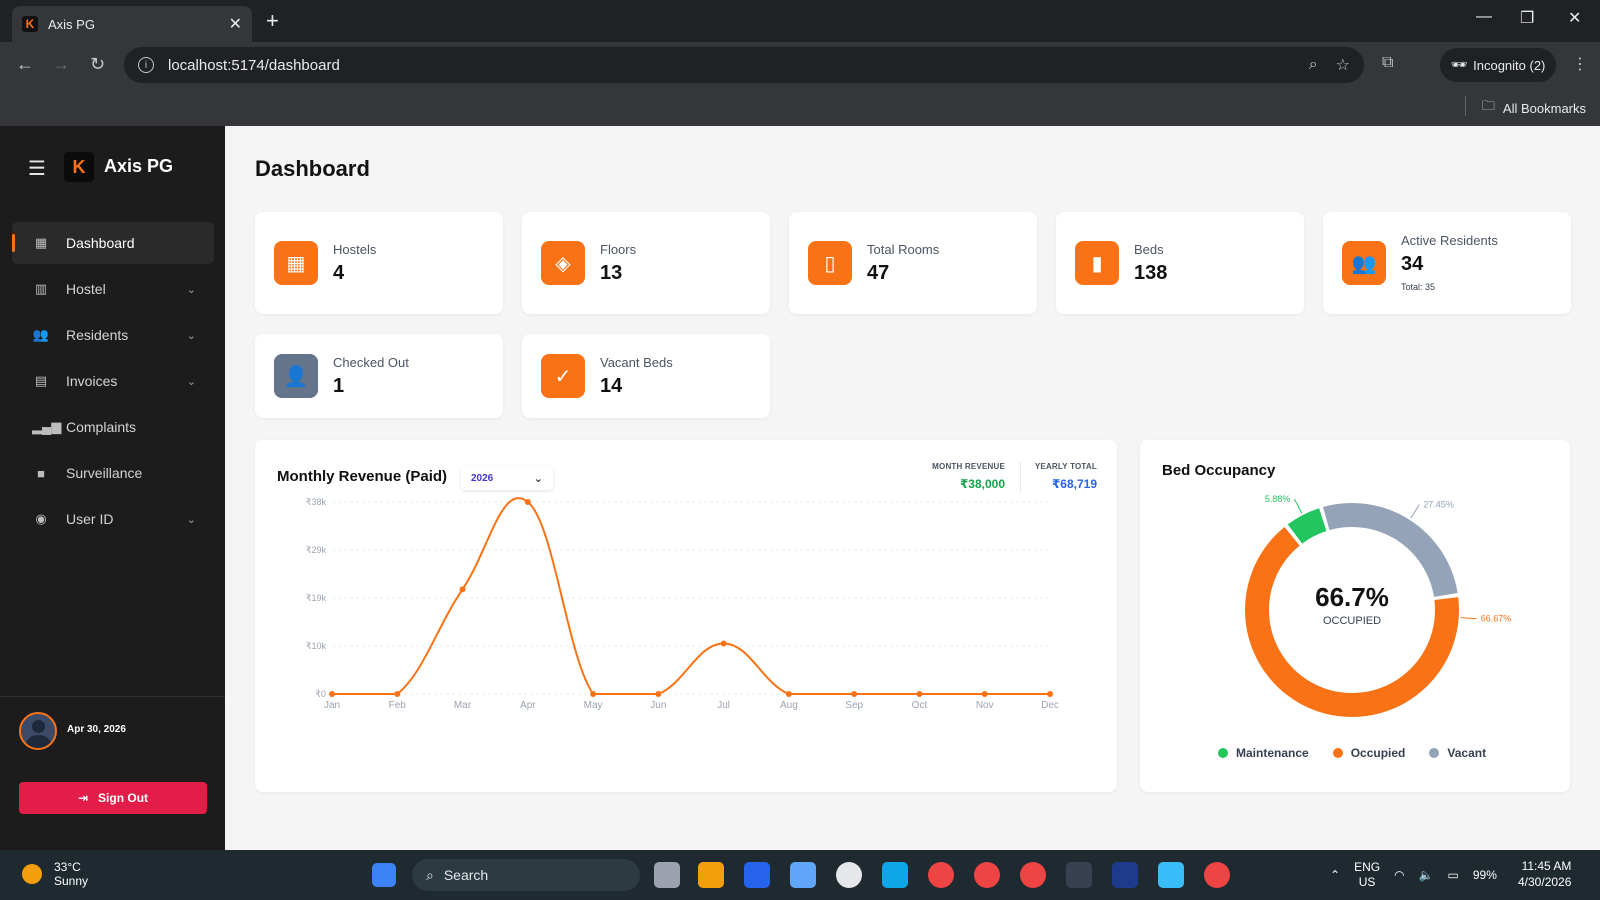 The image size is (1600, 900). What do you see at coordinates (1368, 753) in the screenshot?
I see `legend-item-occupied: Occupied` at bounding box center [1368, 753].